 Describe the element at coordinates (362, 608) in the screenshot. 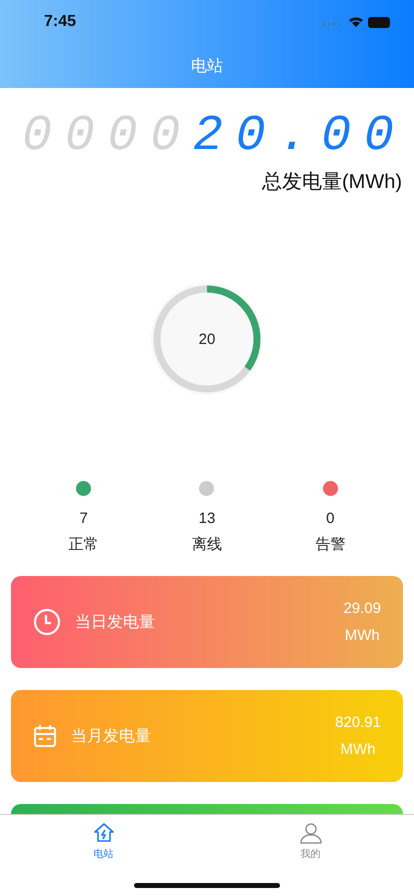

I see `card-value: 29.09` at that location.